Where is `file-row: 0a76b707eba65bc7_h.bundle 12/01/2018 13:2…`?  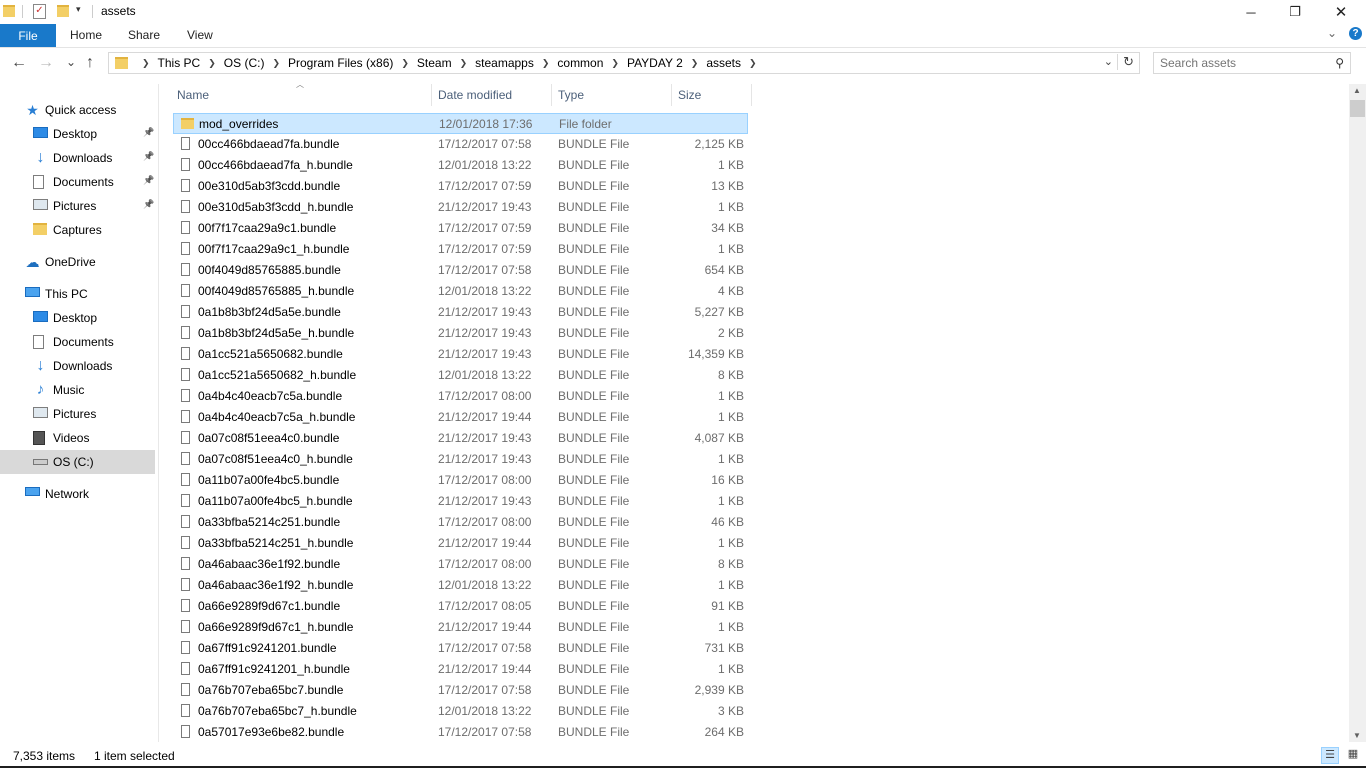 file-row: 0a76b707eba65bc7_h.bundle 12/01/2018 13:2… is located at coordinates (460, 711).